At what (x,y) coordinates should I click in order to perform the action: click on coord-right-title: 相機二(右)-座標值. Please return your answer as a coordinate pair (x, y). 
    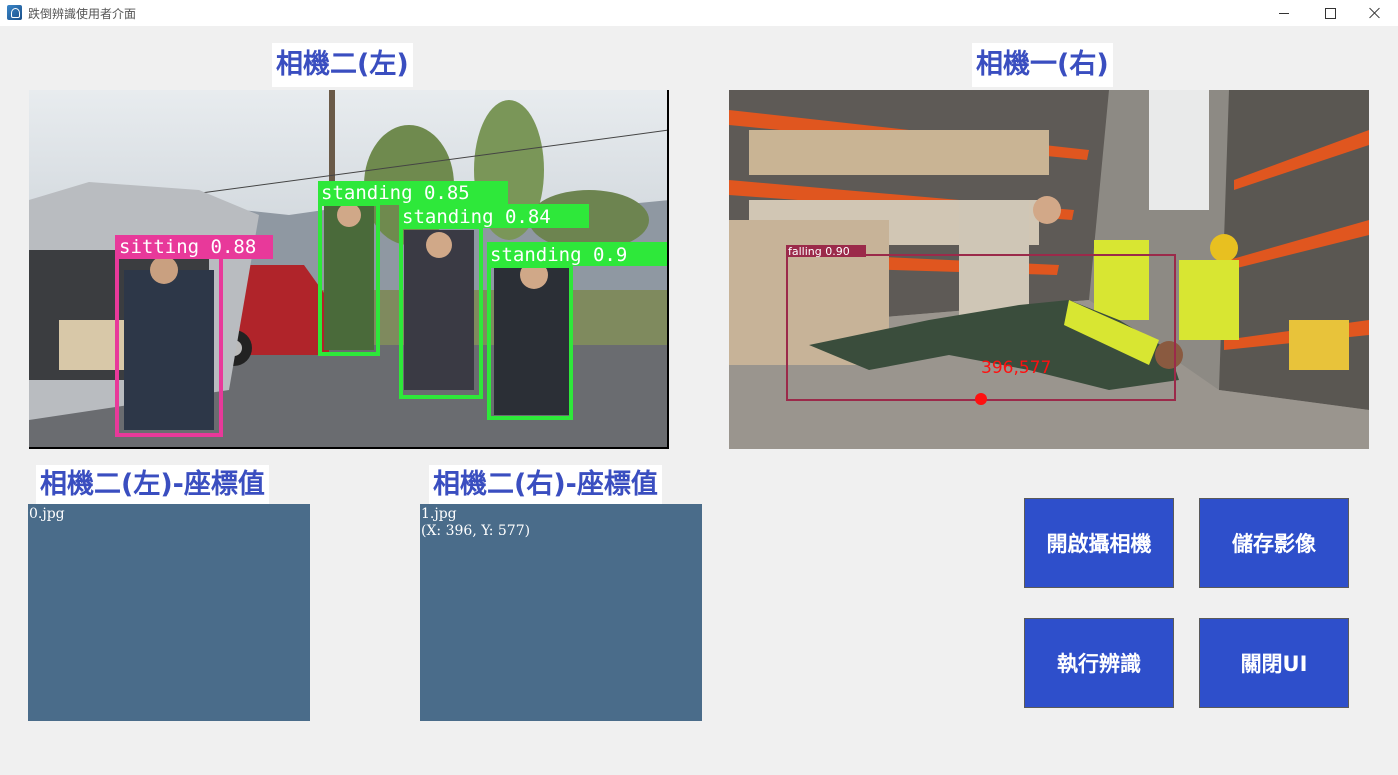
    Looking at the image, I should click on (545, 485).